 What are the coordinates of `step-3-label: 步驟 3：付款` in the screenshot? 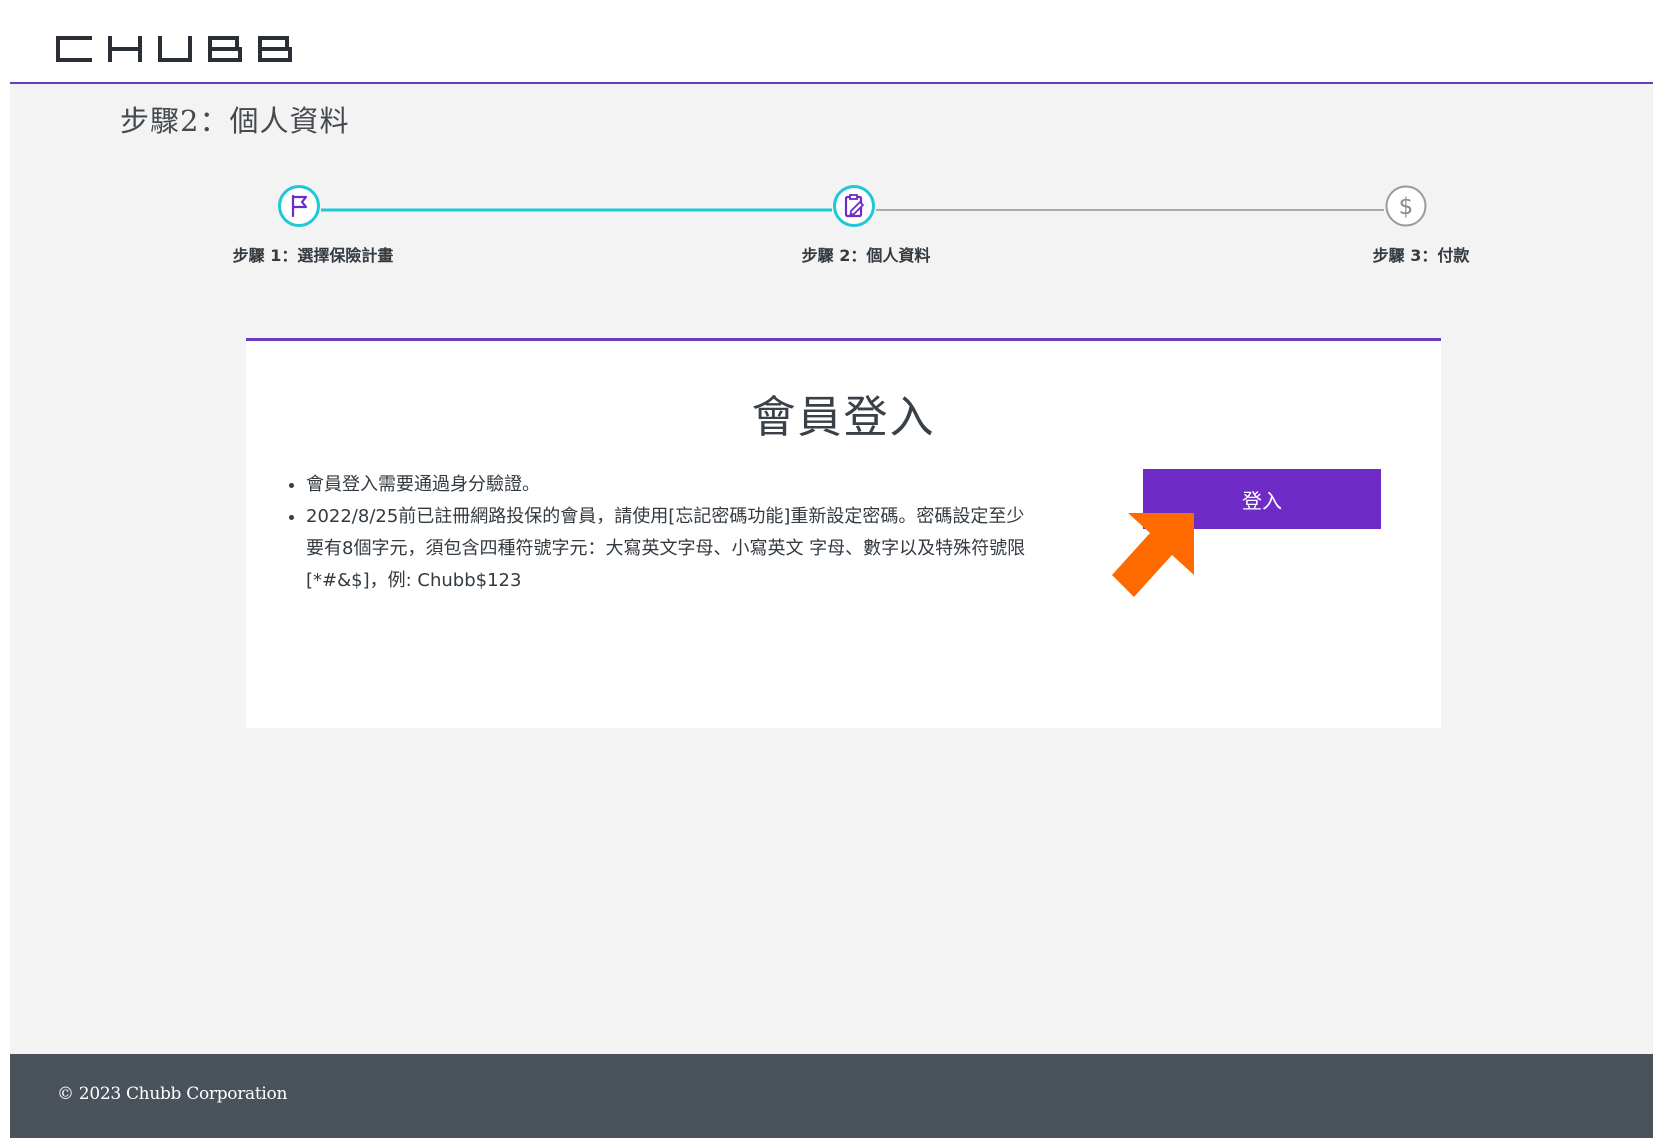 It's located at (1421, 255).